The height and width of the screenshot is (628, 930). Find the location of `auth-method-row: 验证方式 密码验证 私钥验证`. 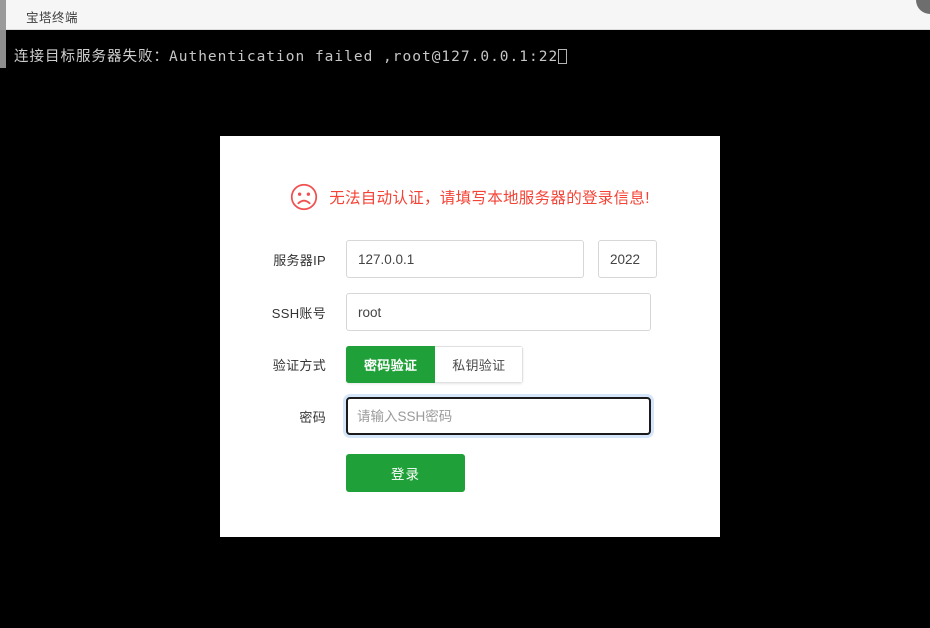

auth-method-row: 验证方式 密码验证 私钥验证 is located at coordinates (392, 364).